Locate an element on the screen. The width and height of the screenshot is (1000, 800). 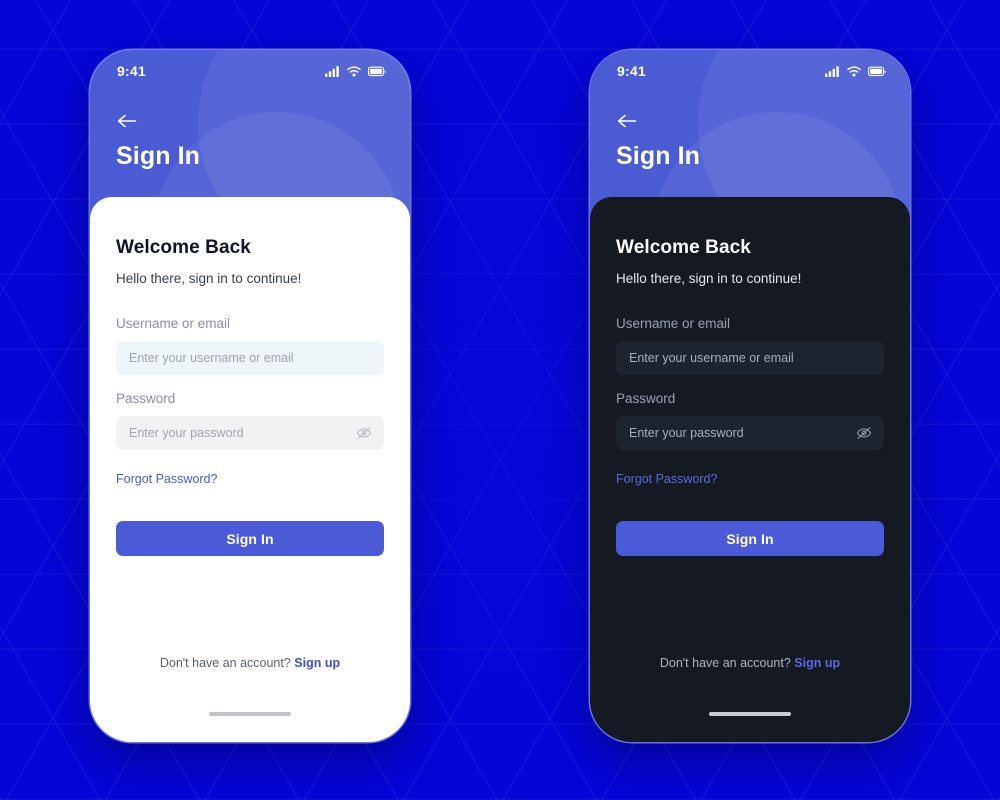
status-bar-light: 9:41 is located at coordinates (250, 71).